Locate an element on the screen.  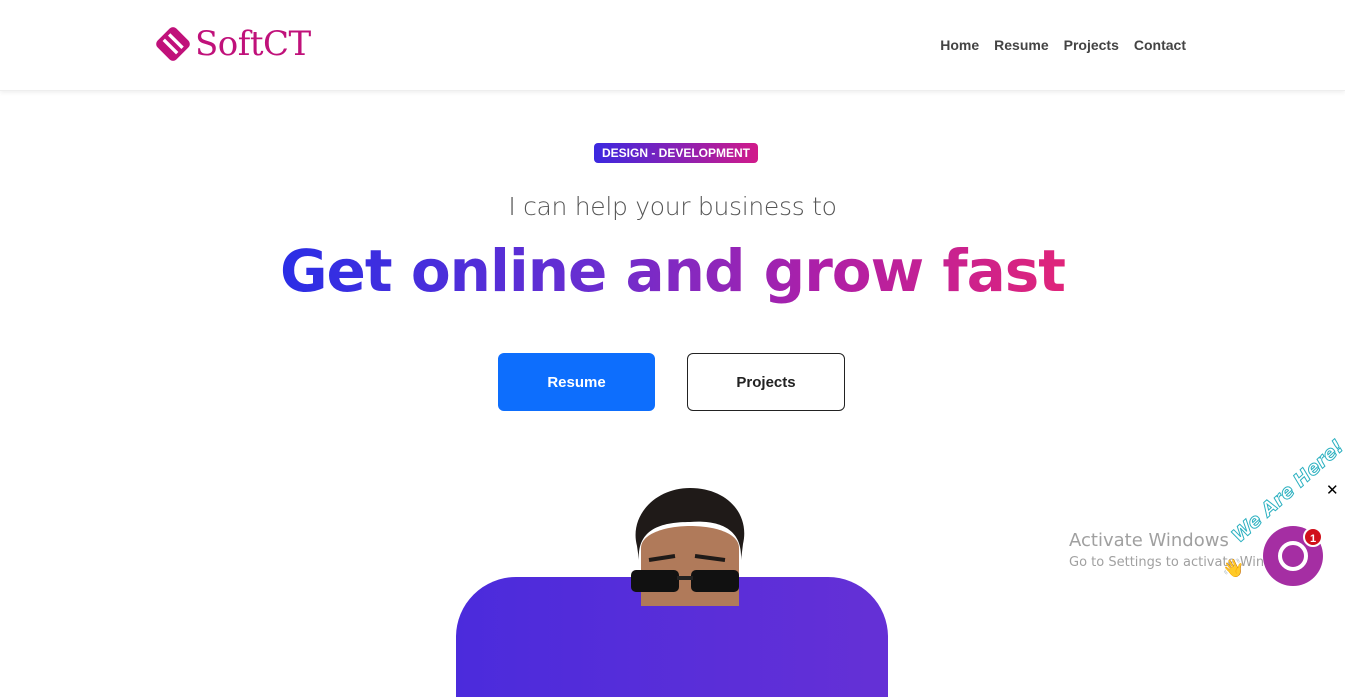
navbar: SoftCT Home Resume Projects Contact is located at coordinates (672, 45).